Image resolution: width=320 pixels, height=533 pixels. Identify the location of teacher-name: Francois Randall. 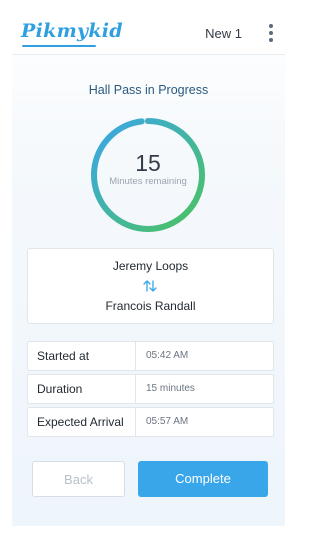
(150, 306).